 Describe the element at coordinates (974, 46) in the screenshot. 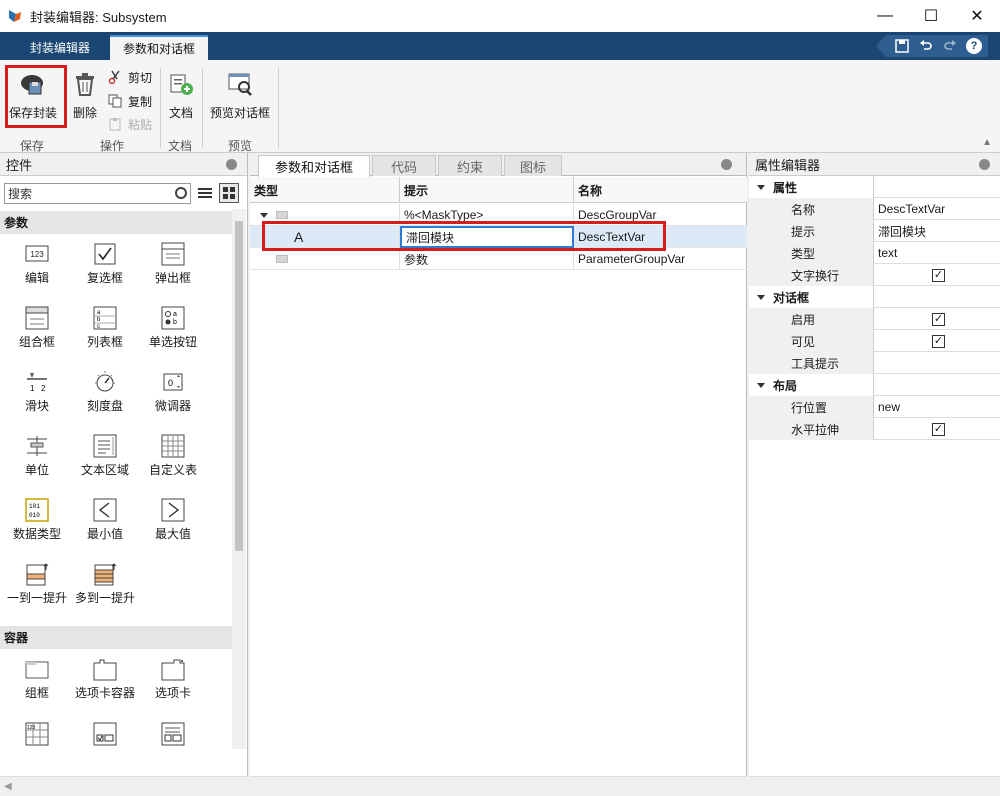

I see `help-icon: ?` at that location.